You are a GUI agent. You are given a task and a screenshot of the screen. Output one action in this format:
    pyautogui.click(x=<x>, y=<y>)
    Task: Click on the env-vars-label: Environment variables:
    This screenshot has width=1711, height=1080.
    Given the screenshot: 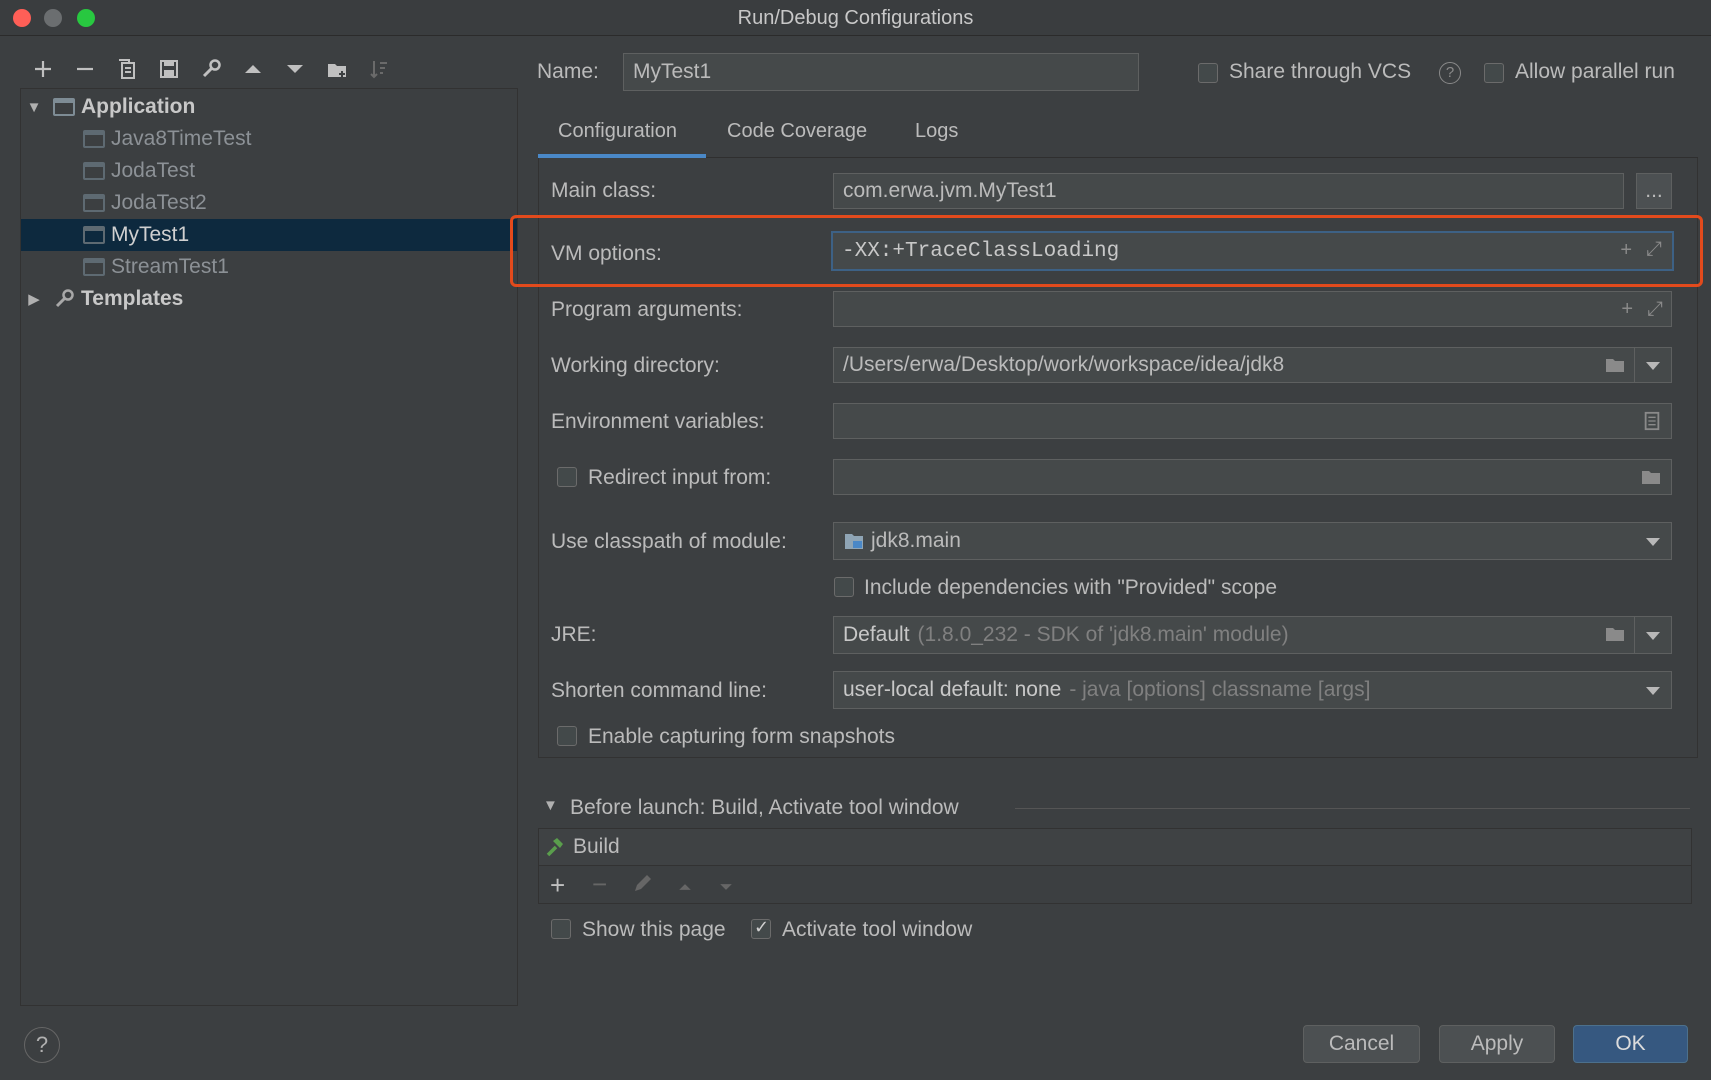 What is the action you would take?
    pyautogui.click(x=658, y=421)
    